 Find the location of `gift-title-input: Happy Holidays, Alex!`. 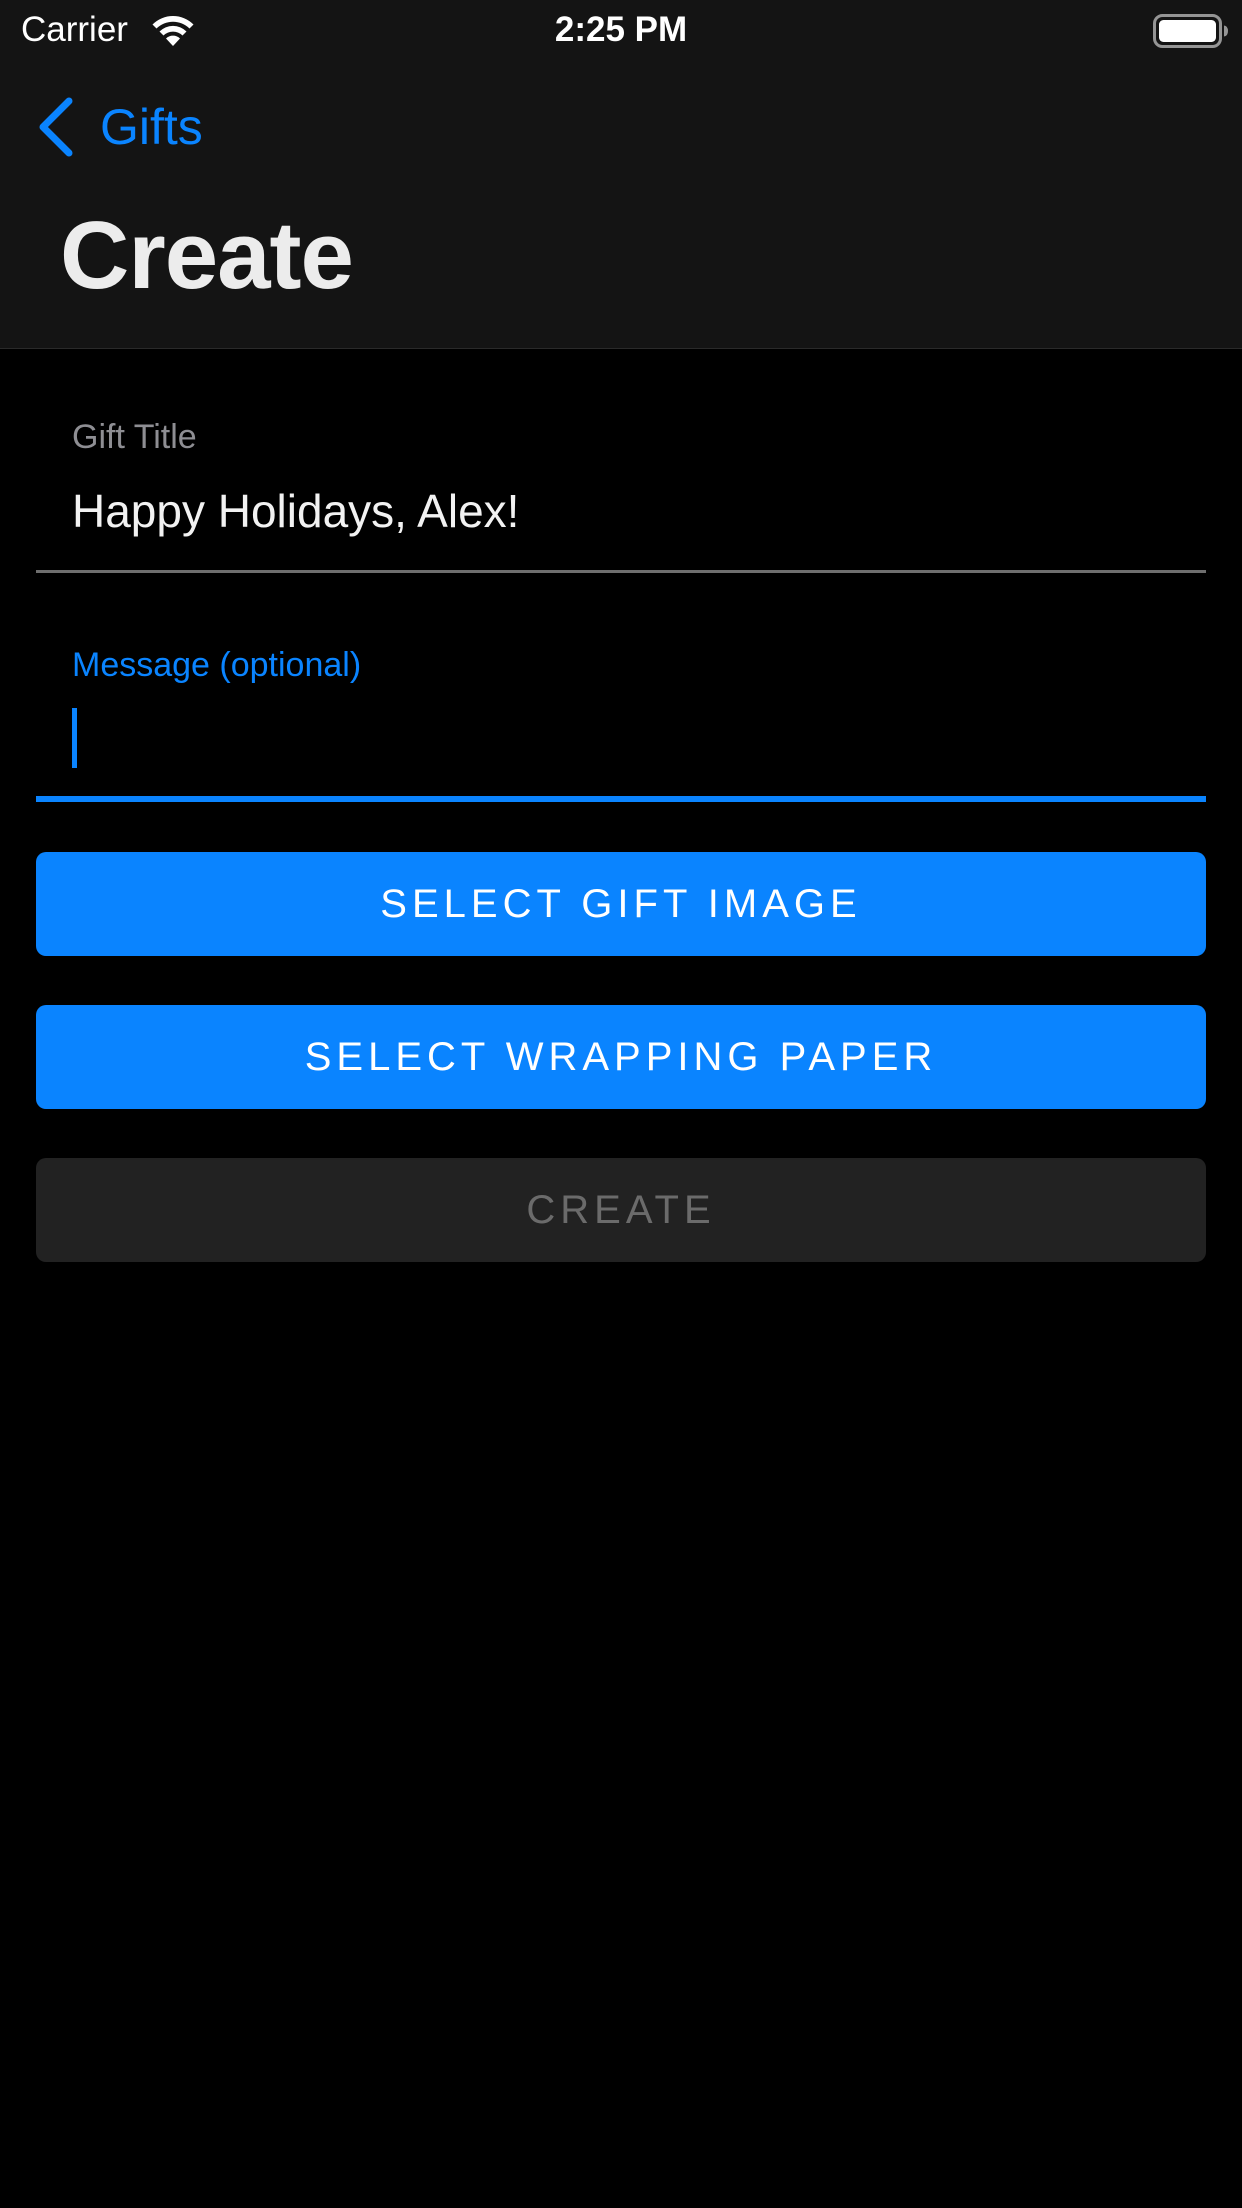

gift-title-input: Happy Holidays, Alex! is located at coordinates (295, 511).